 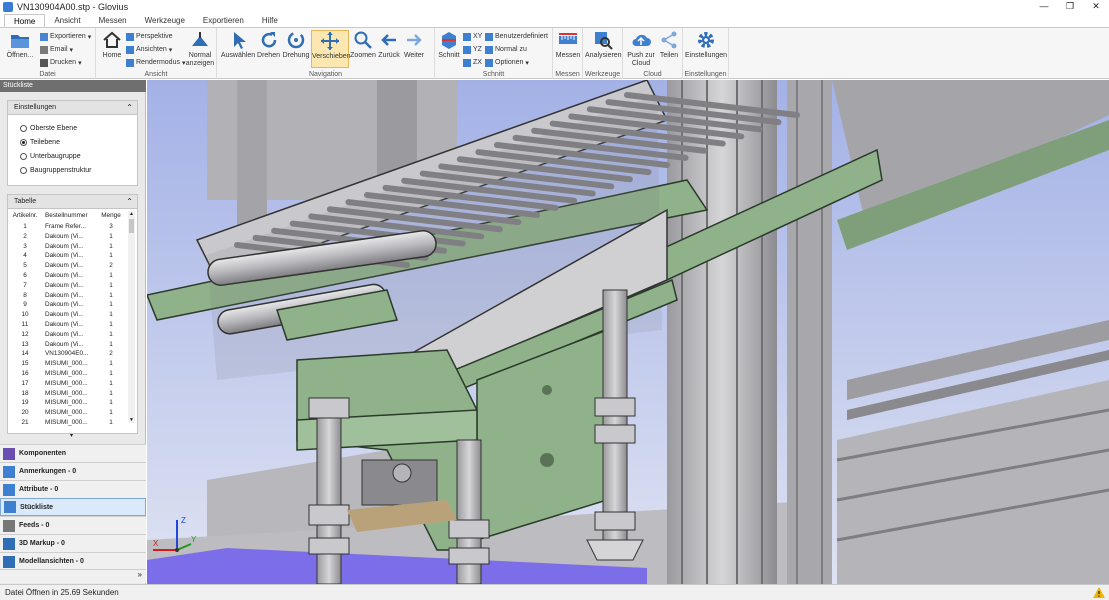 I want to click on back-button: Zurück, so click(x=389, y=45).